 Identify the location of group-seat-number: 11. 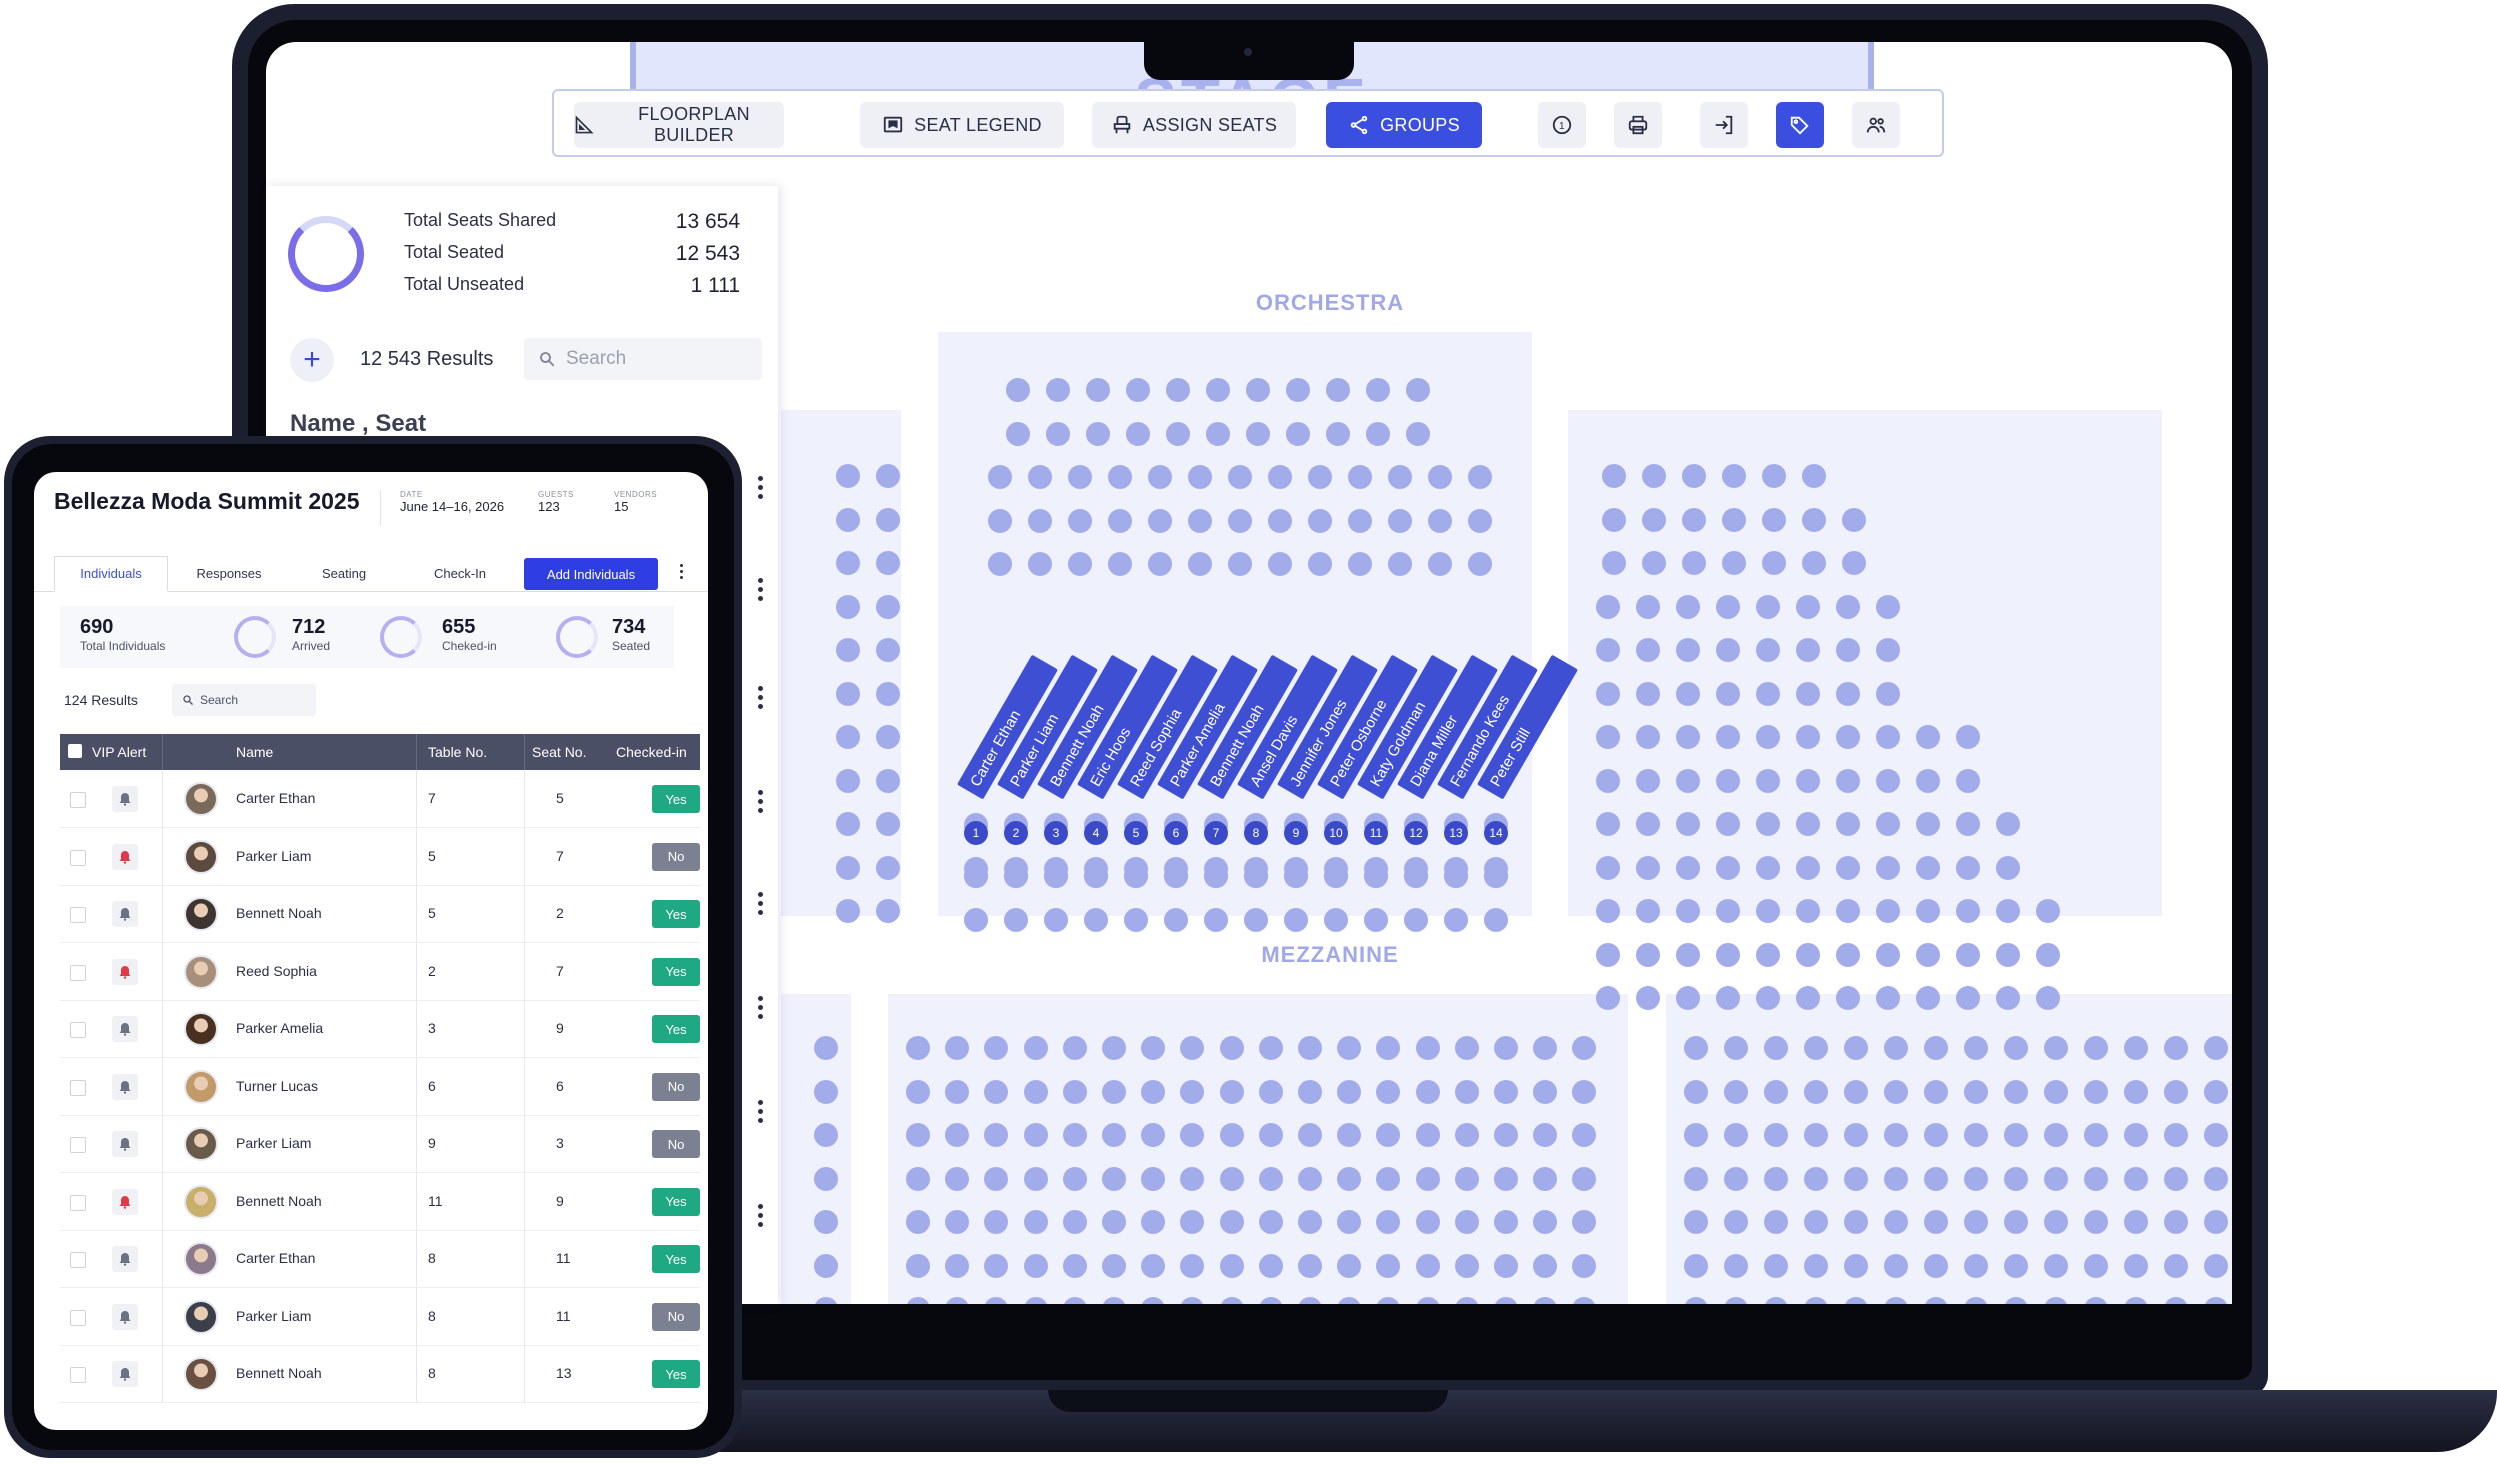
(1376, 833).